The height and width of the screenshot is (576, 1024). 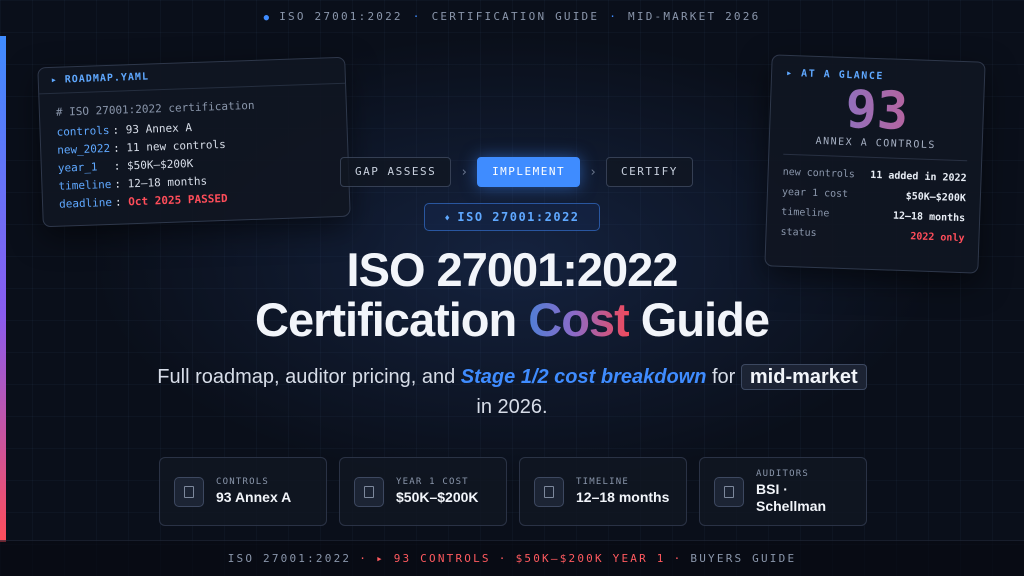 What do you see at coordinates (694, 16) in the screenshot?
I see `top-strip-item: MID-MARKET 2026` at bounding box center [694, 16].